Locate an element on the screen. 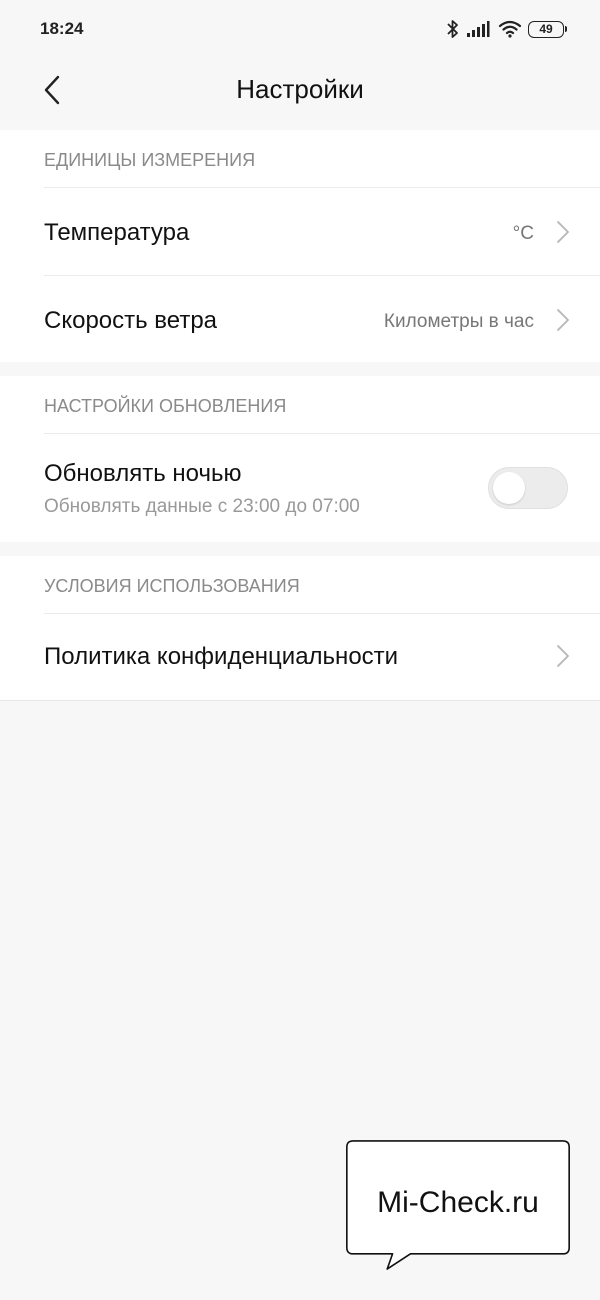 This screenshot has width=600, height=1300. watermark: Mi-Check.ru is located at coordinates (458, 1205).